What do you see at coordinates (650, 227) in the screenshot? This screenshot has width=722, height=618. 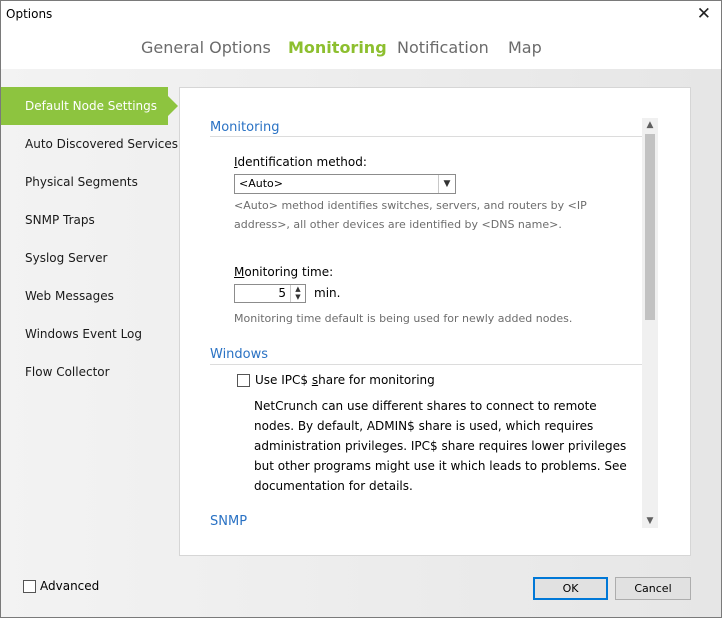 I see `scrollbar-thumb` at bounding box center [650, 227].